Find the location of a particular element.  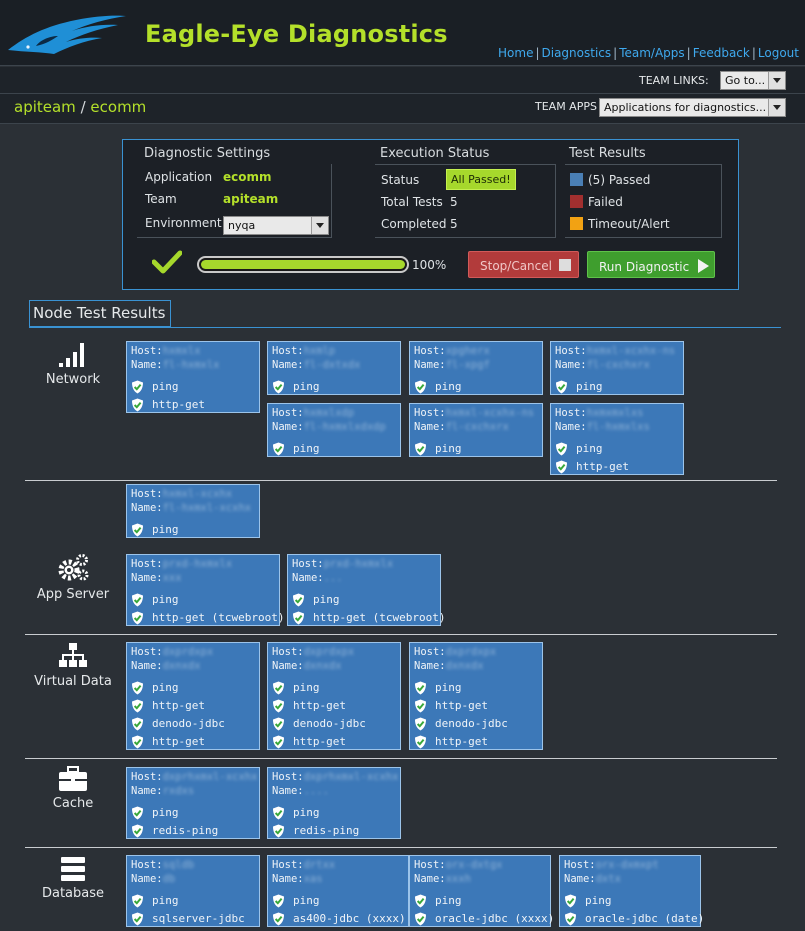

node-card: Host:hxmxl-xcxhx Name:fl-hxmxl-xcxhx ping is located at coordinates (193, 511).